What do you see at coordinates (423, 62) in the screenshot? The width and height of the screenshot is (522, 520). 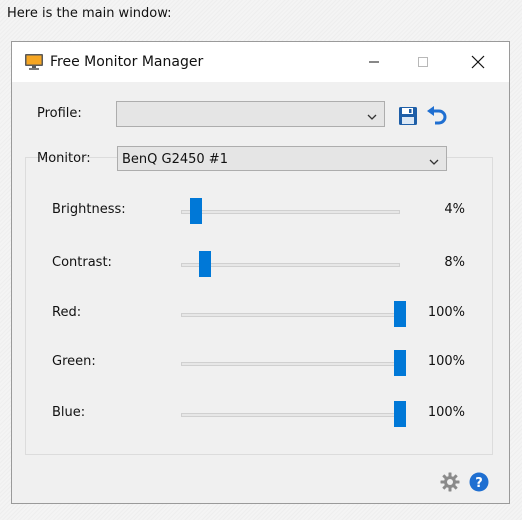 I see `maximize-button` at bounding box center [423, 62].